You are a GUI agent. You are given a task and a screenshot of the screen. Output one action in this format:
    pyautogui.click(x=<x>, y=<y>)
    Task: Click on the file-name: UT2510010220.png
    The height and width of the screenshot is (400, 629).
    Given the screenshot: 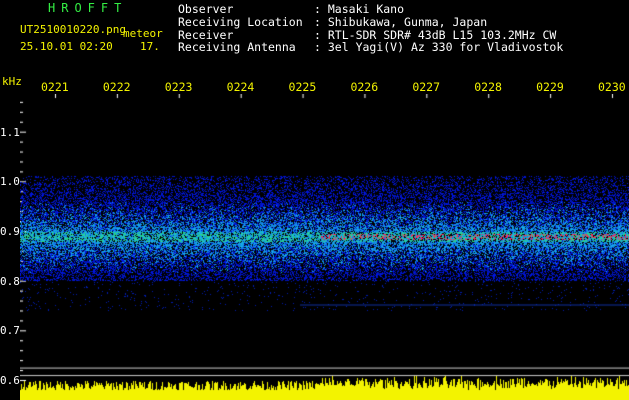 What is the action you would take?
    pyautogui.click(x=73, y=29)
    